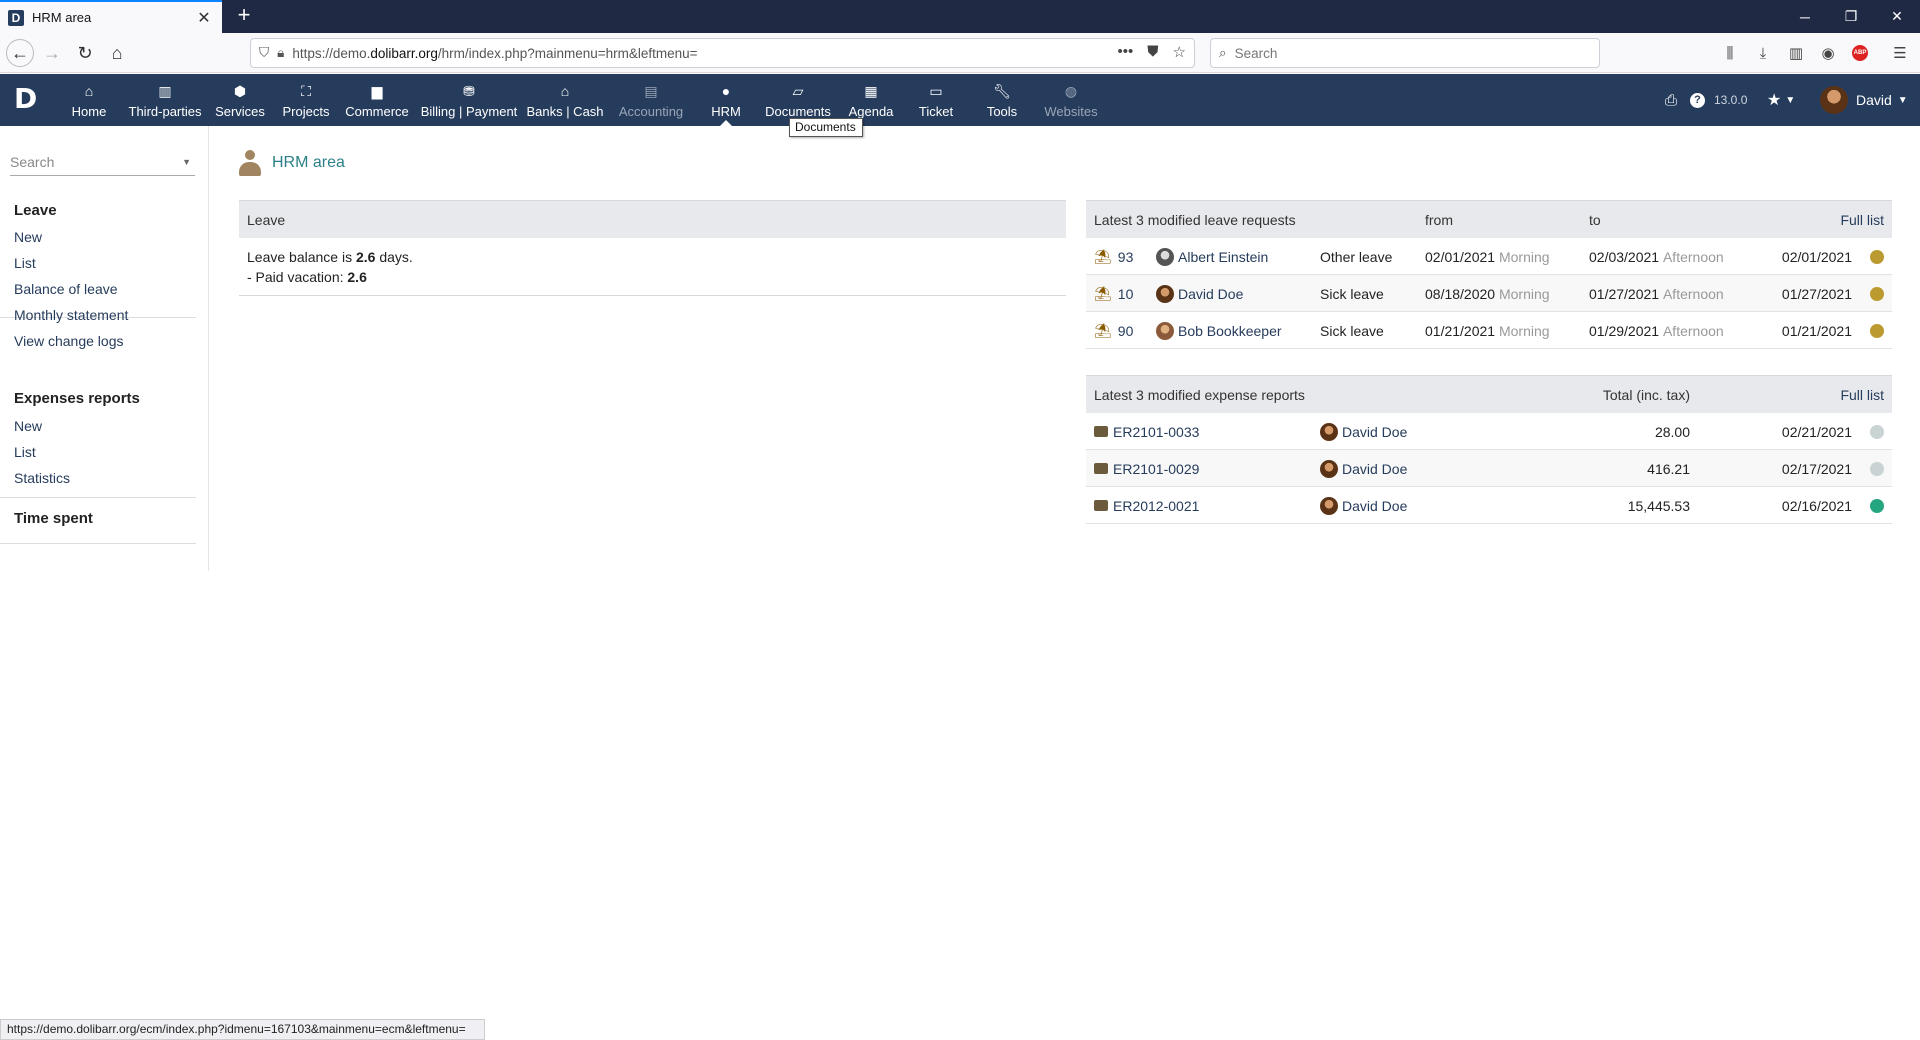 The width and height of the screenshot is (1920, 1040). Describe the element at coordinates (1179, 52) in the screenshot. I see `bookmark-star-icon: ☆` at that location.